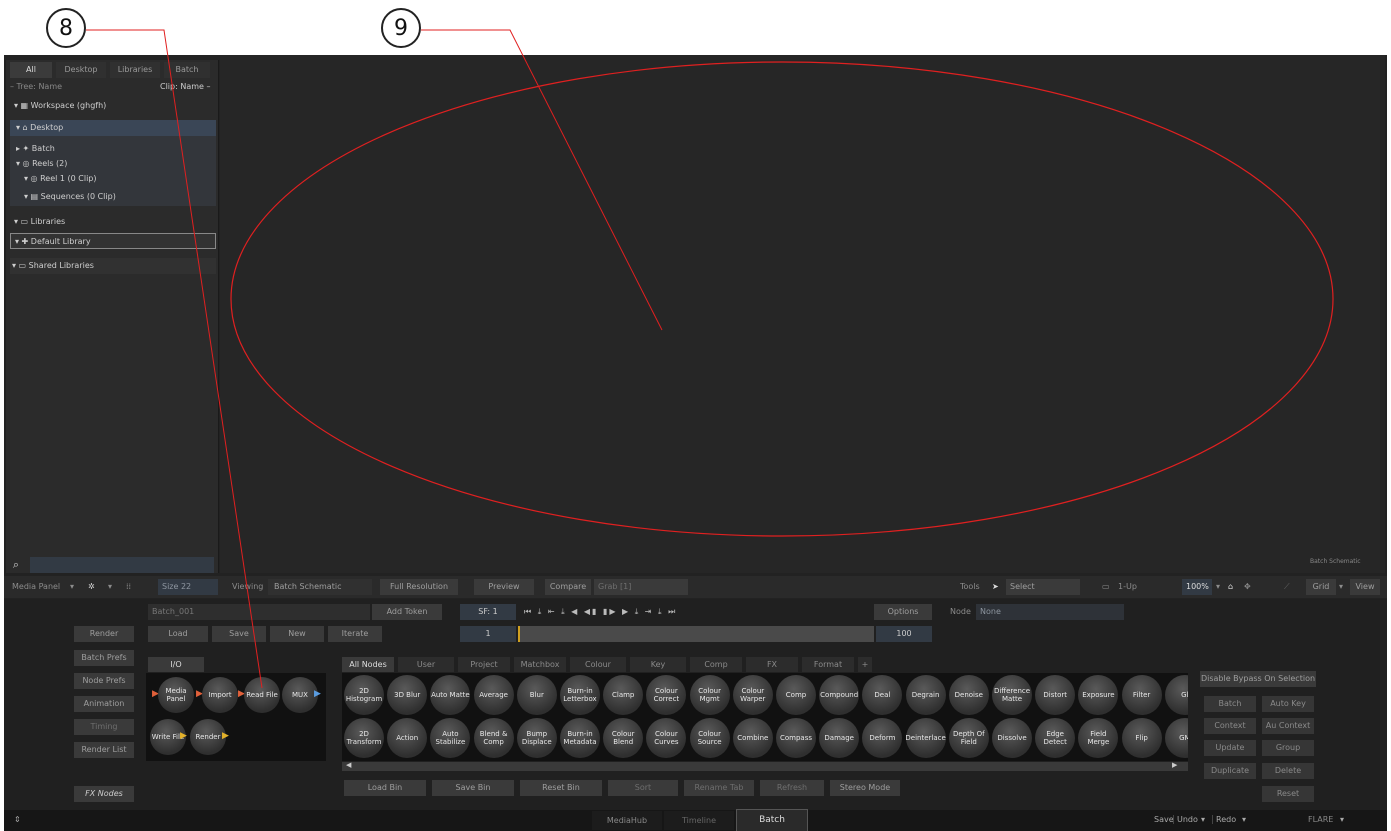 The image size is (1391, 831). I want to click on tree-sequences: ▾ ▤ Sequences (0 Clip), so click(70, 197).